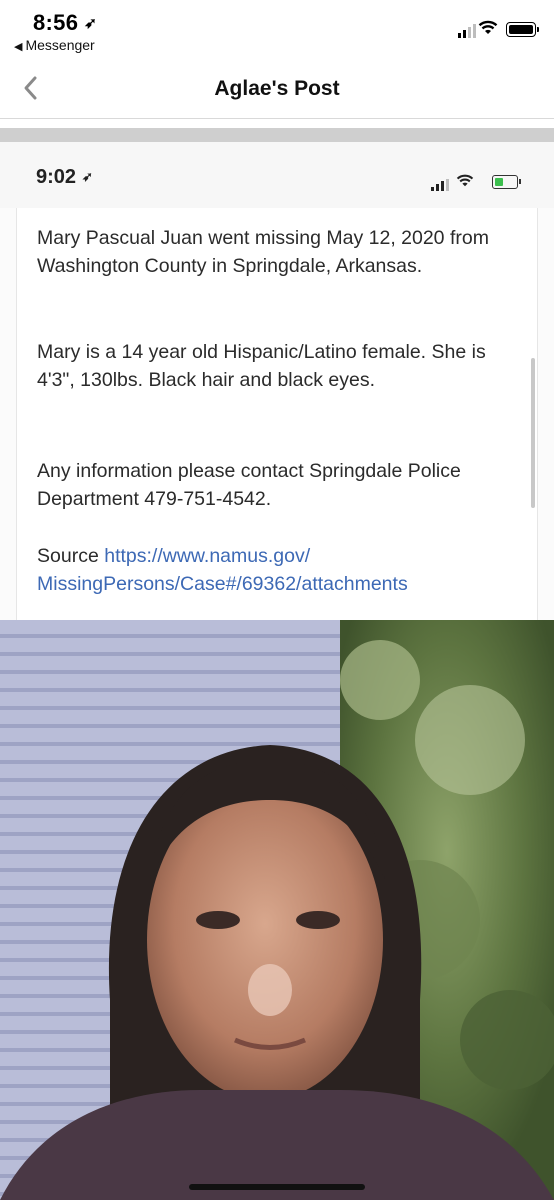 The image size is (554, 1200). I want to click on navigation-bar: Aglae's Post, so click(277, 89).